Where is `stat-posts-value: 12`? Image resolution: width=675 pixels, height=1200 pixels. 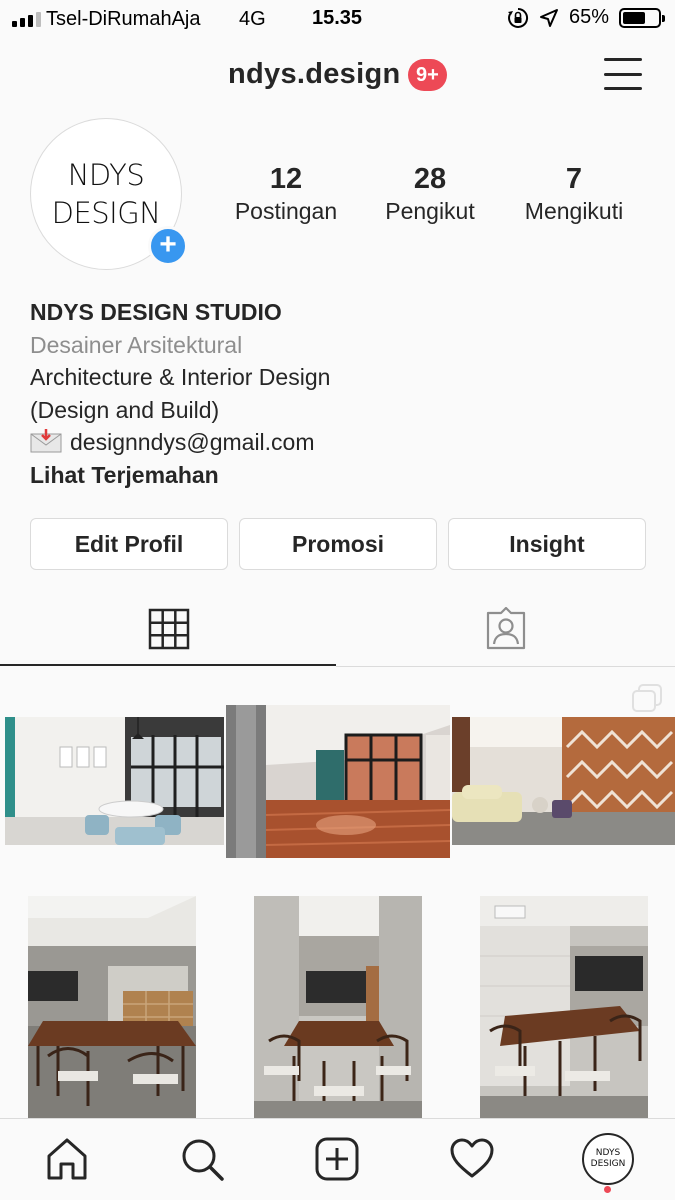
stat-posts-value: 12 is located at coordinates (286, 179).